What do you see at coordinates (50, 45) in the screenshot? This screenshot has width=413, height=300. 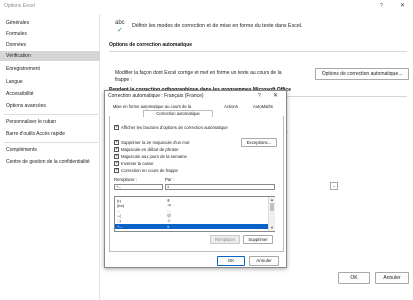 I see `sidebar-item-donnees: Données` at bounding box center [50, 45].